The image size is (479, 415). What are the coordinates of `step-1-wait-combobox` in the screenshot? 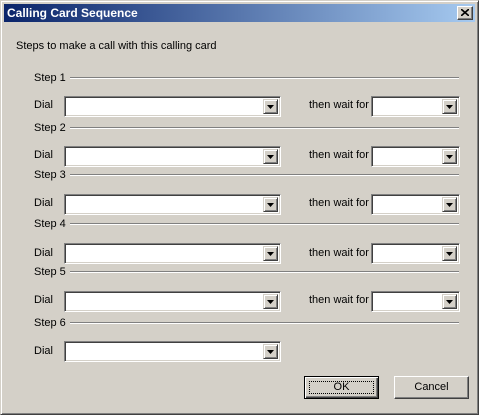 It's located at (415, 106).